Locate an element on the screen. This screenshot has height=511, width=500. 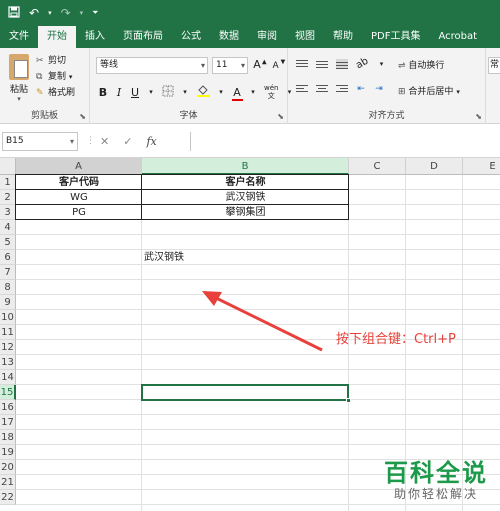
row-header-9: 9 is located at coordinates (8, 302).